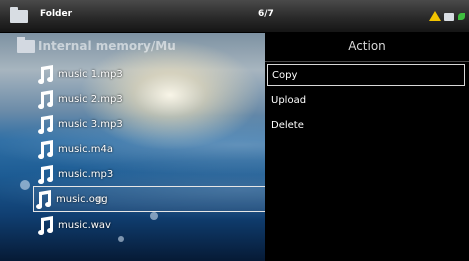 The image size is (469, 261). Describe the element at coordinates (366, 100) in the screenshot. I see `menu-item-upload: Upload` at that location.